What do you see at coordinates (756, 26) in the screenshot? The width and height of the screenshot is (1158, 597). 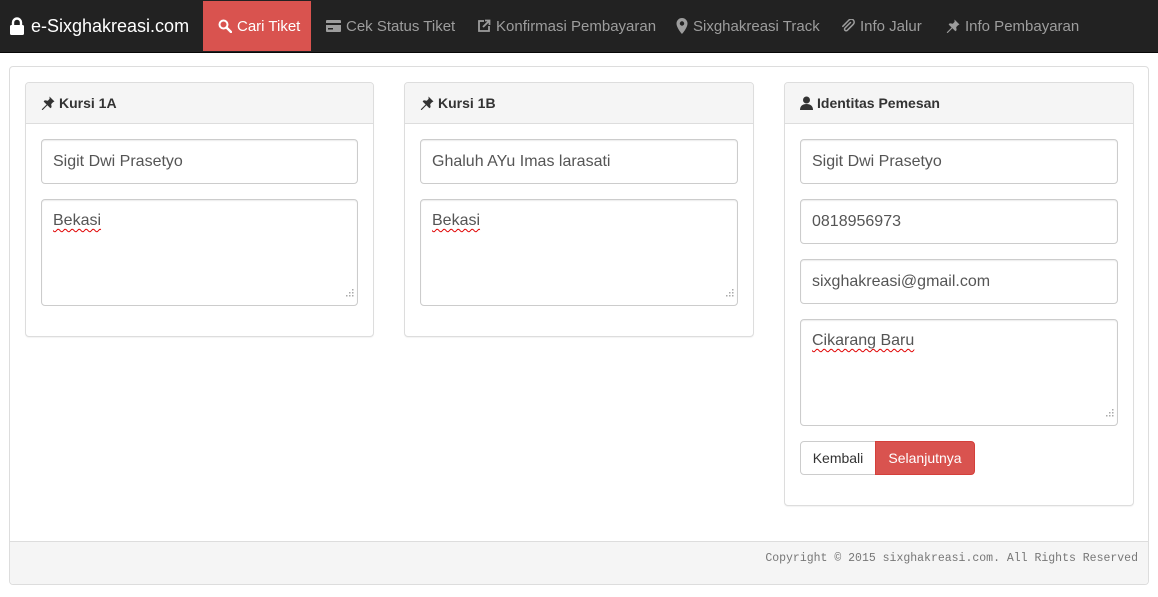 I see `nav-label: Sixghakreasi Track` at bounding box center [756, 26].